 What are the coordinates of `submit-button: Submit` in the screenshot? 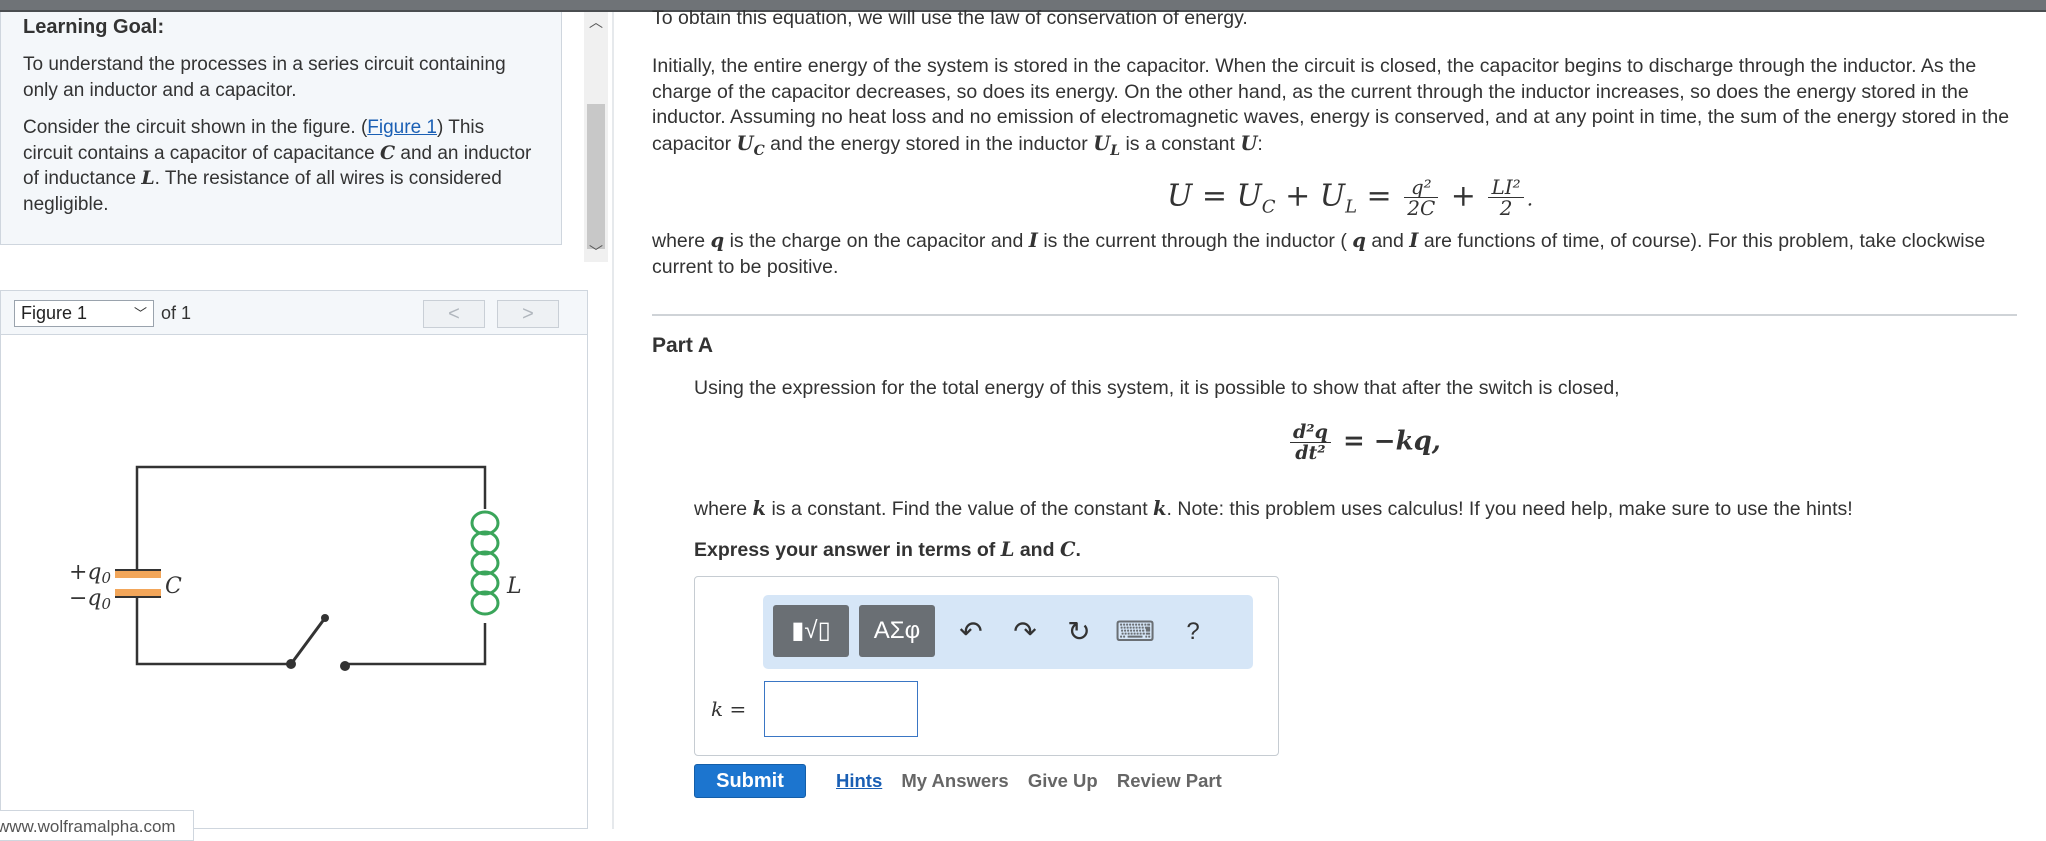 It's located at (750, 781).